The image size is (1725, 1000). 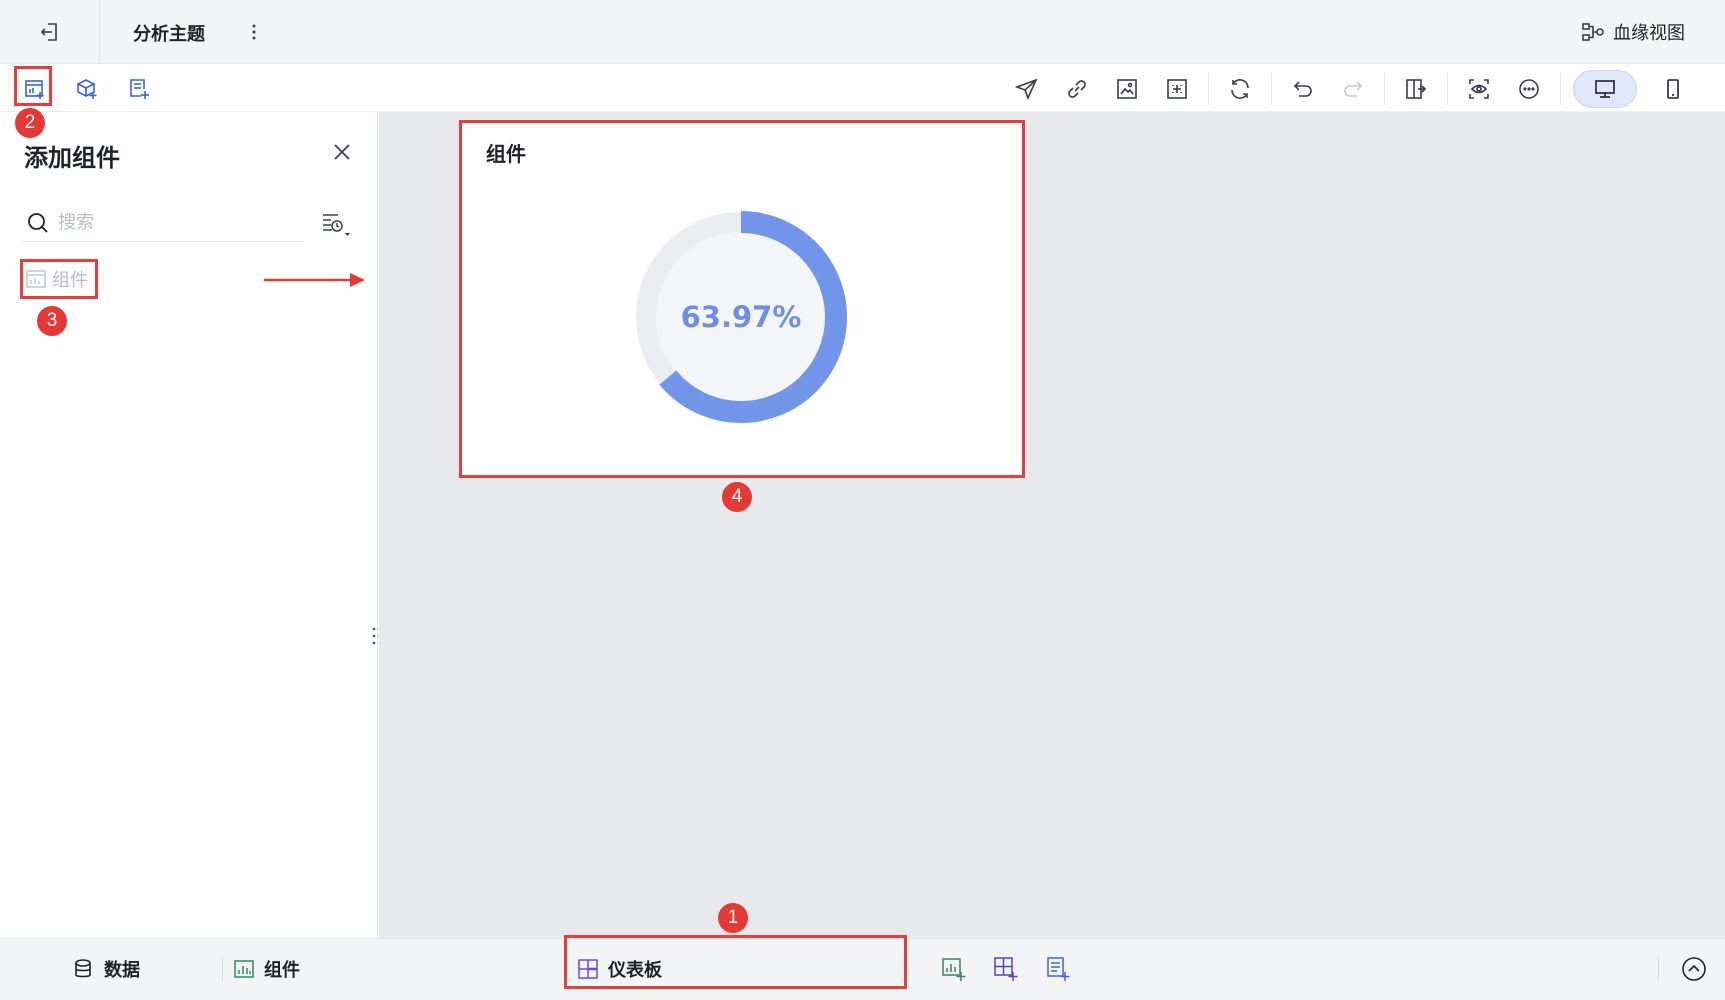 I want to click on preview-button, so click(x=1479, y=89).